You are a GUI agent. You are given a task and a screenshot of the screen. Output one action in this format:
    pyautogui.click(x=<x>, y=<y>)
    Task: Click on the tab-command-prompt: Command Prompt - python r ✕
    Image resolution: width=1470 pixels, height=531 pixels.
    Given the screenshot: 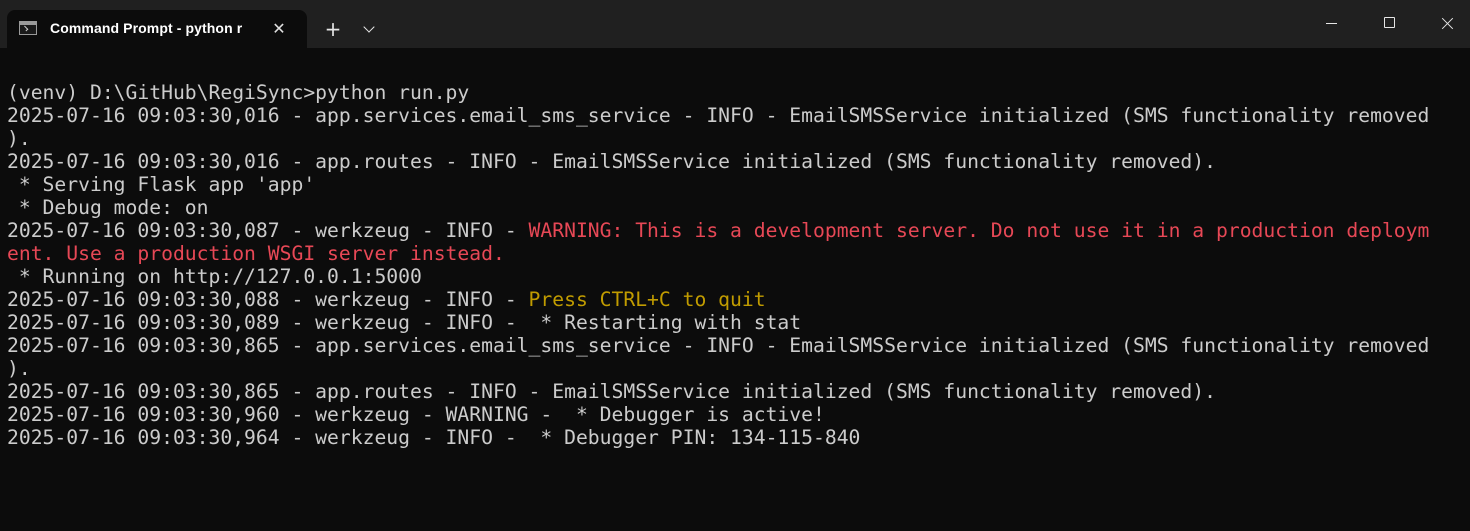 What is the action you would take?
    pyautogui.click(x=157, y=29)
    